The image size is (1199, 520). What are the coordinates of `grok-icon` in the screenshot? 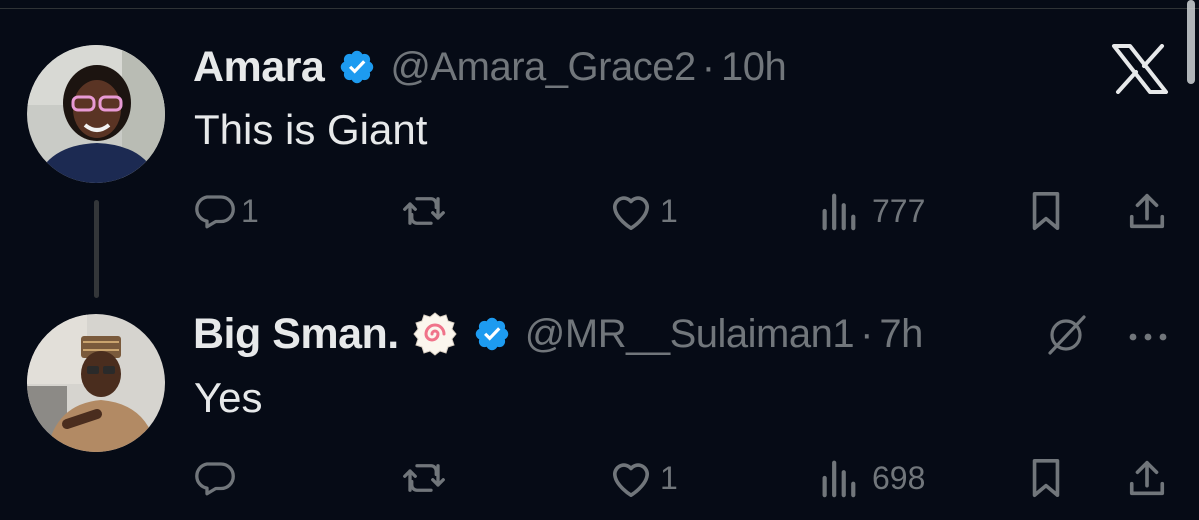 It's located at (1066, 335).